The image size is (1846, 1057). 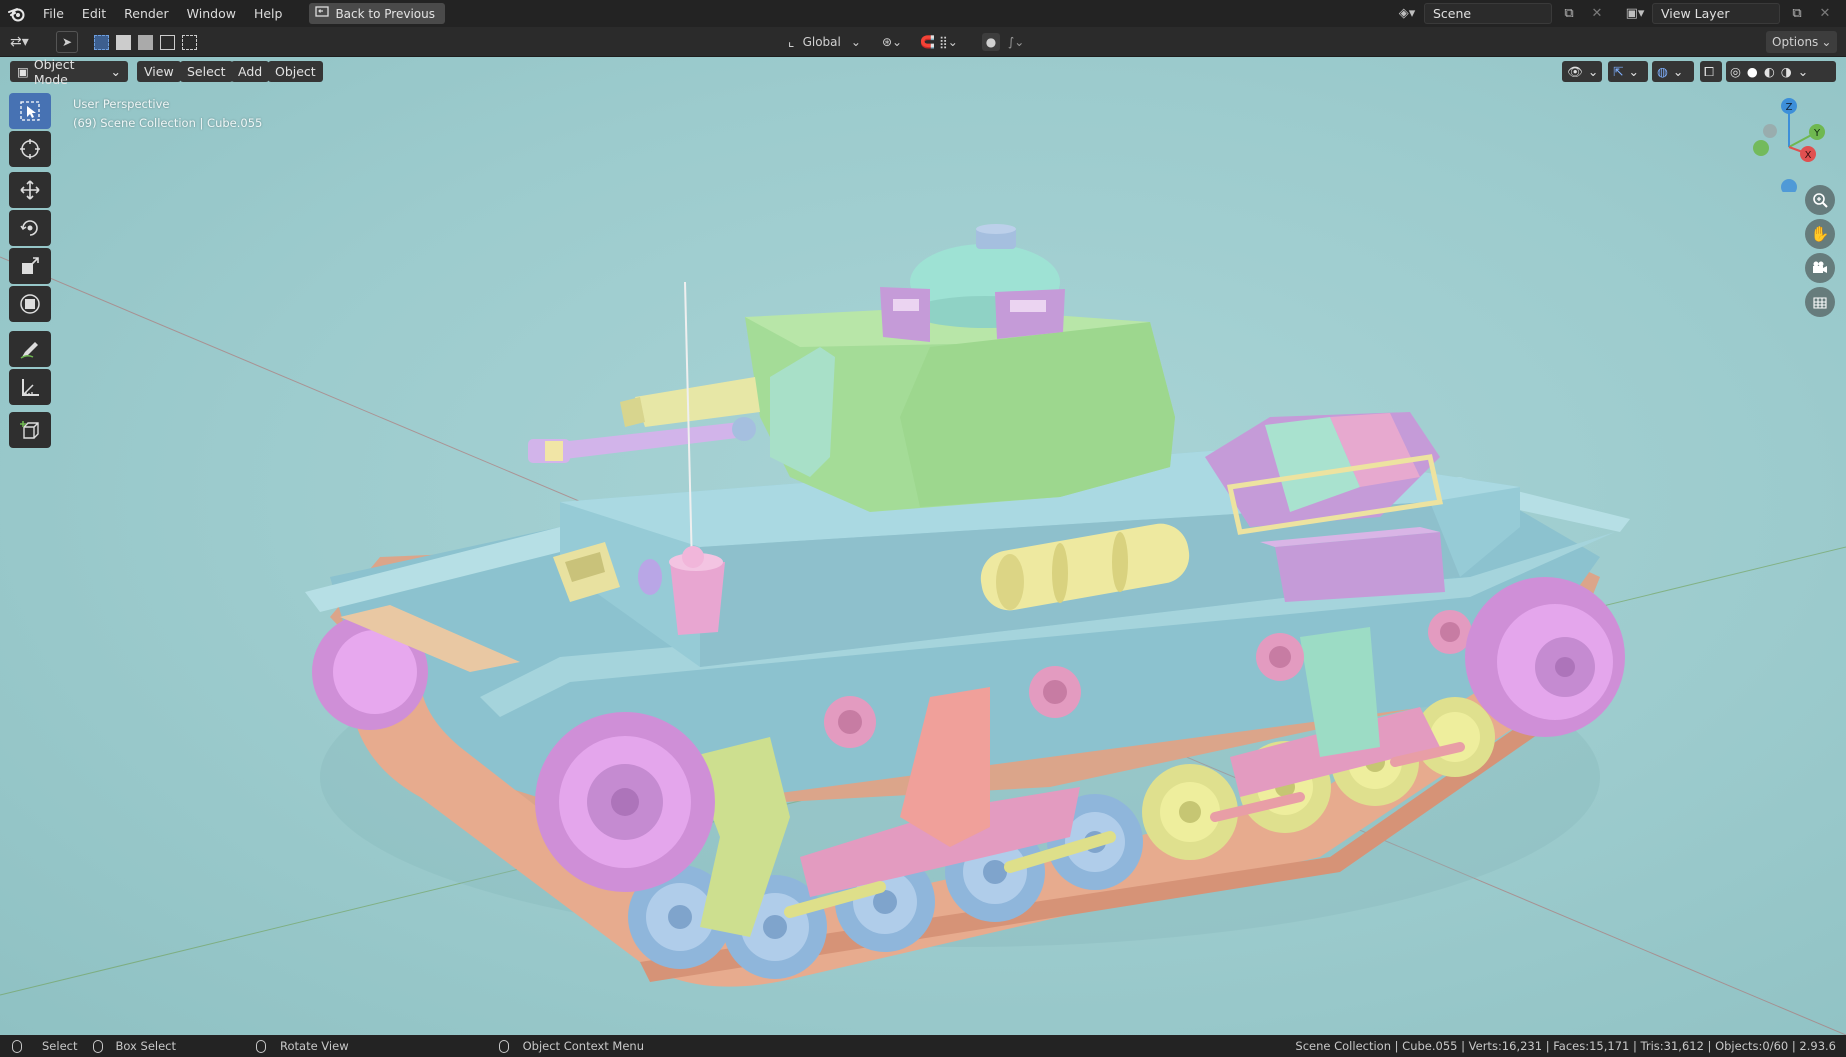 I want to click on view-layer-selector: View Layer, so click(x=1716, y=13).